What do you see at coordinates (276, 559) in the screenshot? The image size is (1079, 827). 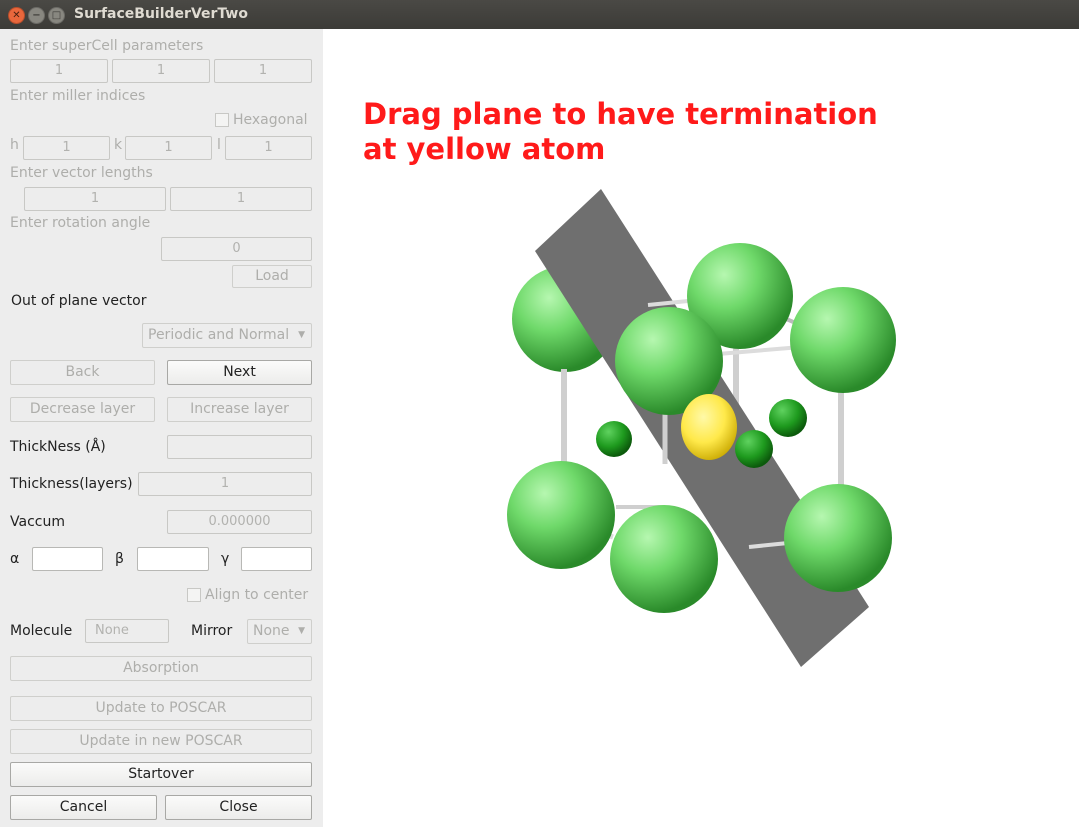 I see `gamma-field` at bounding box center [276, 559].